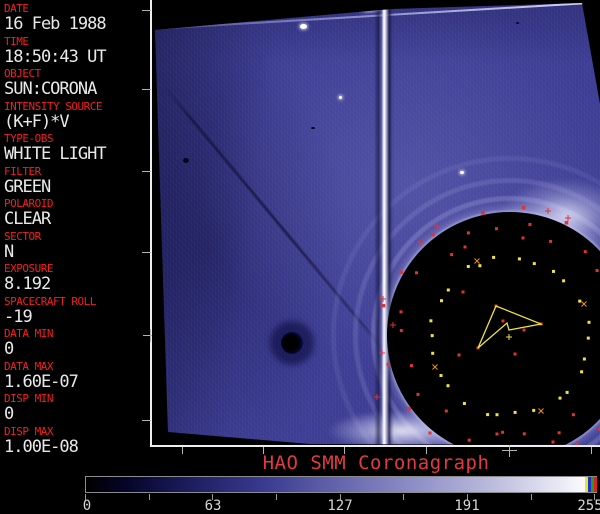 The height and width of the screenshot is (514, 600). I want to click on field-label: TIME, so click(16, 41).